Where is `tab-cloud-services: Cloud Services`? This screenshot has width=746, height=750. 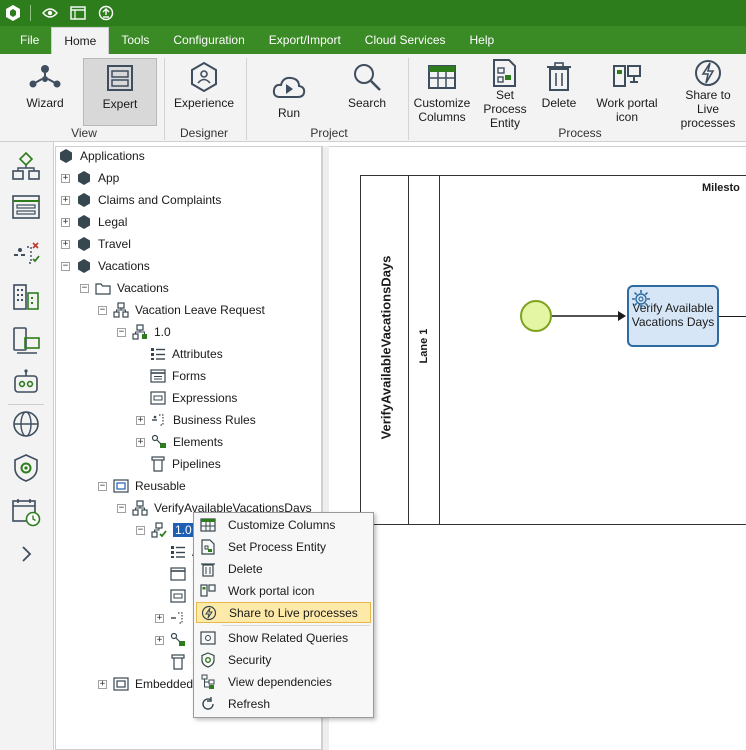
tab-cloud-services: Cloud Services is located at coordinates (405, 40).